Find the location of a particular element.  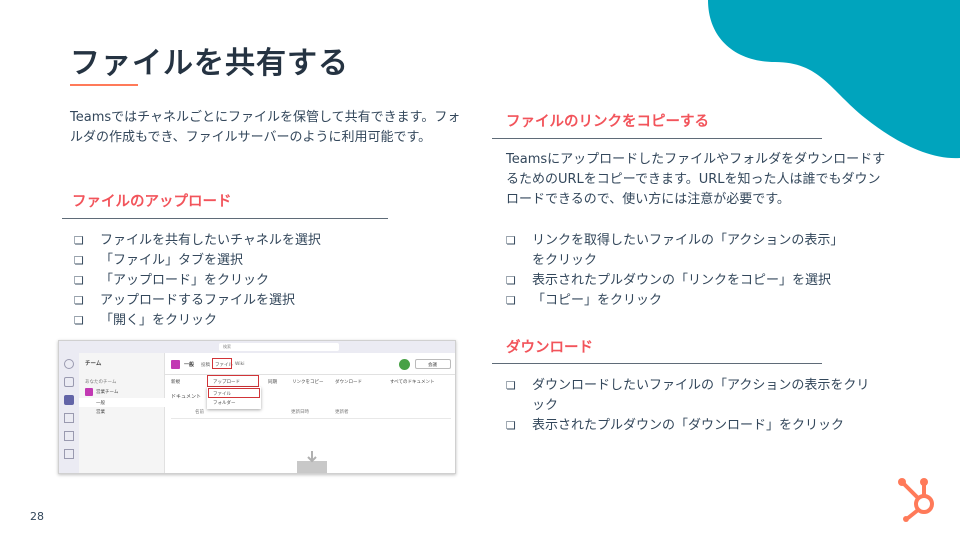

menu-item-folder: フォルダー is located at coordinates (224, 403).